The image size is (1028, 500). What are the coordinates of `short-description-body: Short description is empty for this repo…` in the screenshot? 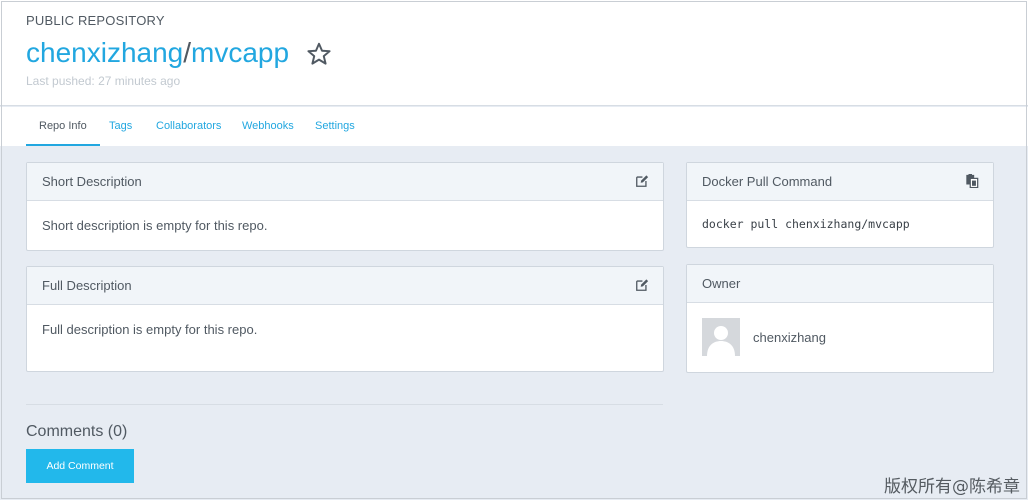 It's located at (155, 225).